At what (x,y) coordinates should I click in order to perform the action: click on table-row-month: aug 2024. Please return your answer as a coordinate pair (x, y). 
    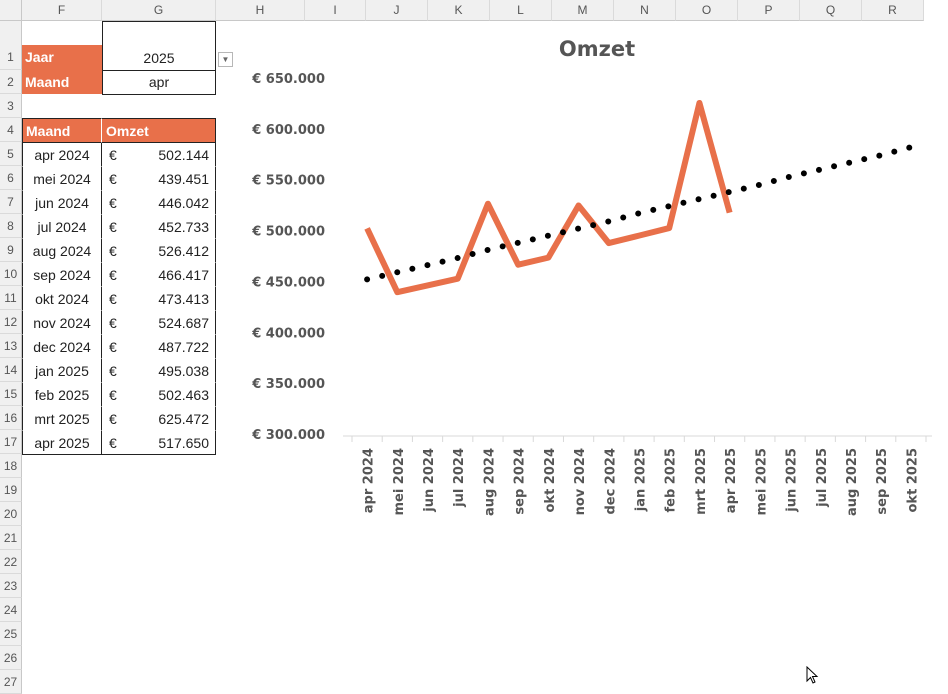
    Looking at the image, I should click on (62, 251).